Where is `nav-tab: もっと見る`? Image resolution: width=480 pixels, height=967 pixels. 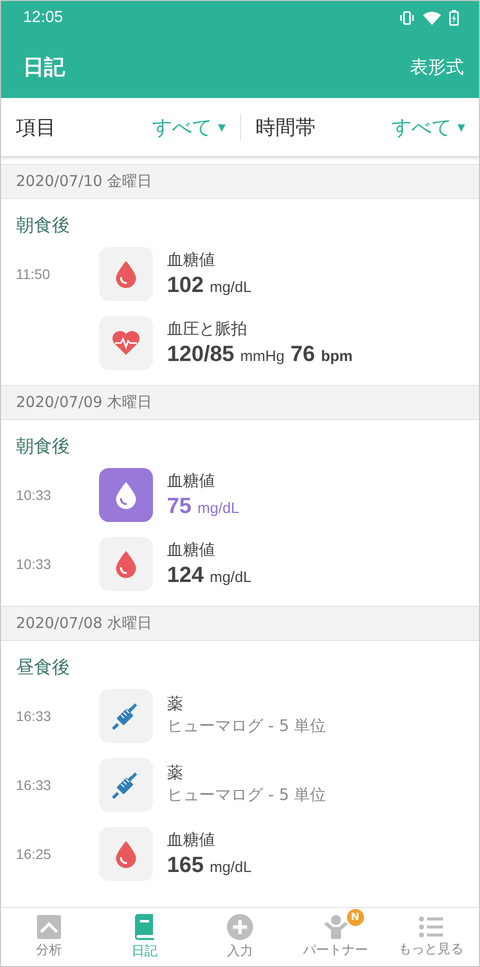
nav-tab: もっと見る is located at coordinates (431, 937).